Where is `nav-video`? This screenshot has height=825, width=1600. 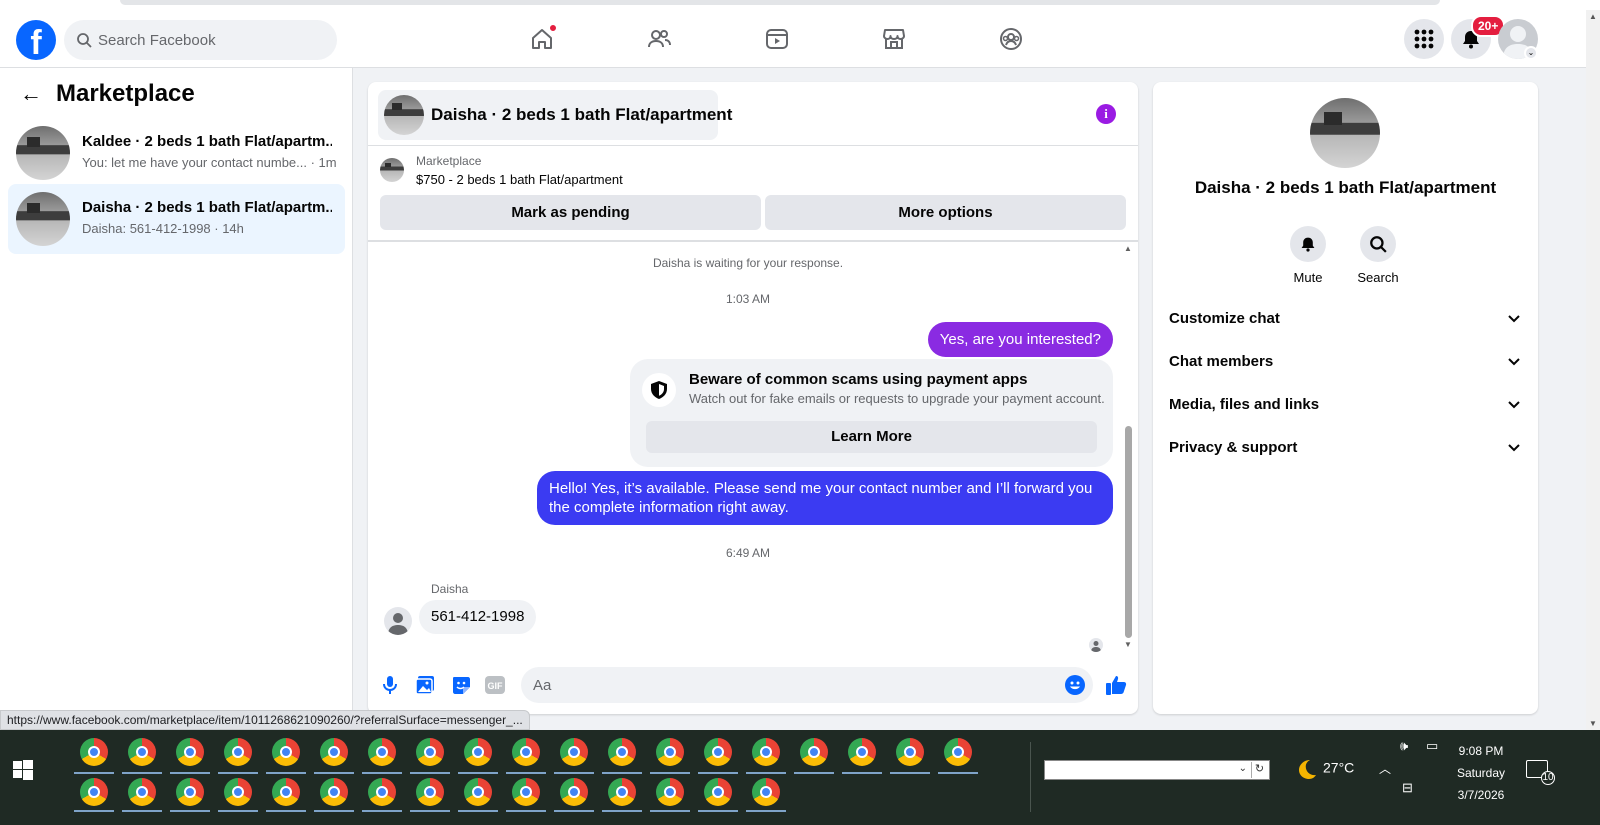 nav-video is located at coordinates (777, 39).